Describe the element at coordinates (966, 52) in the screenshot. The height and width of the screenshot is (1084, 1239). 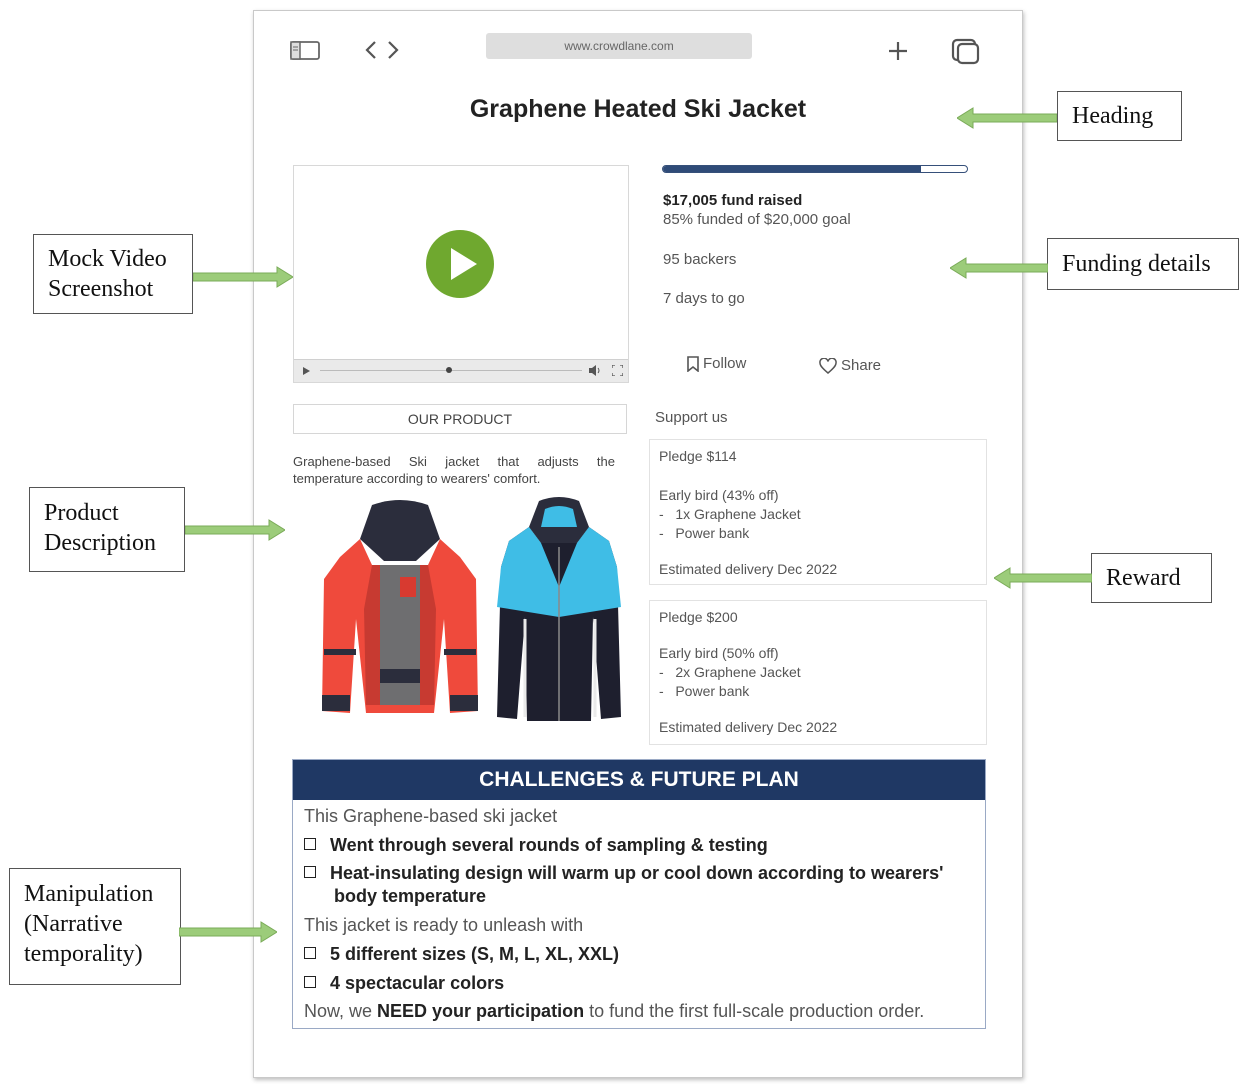
I see `tabs-icon` at that location.